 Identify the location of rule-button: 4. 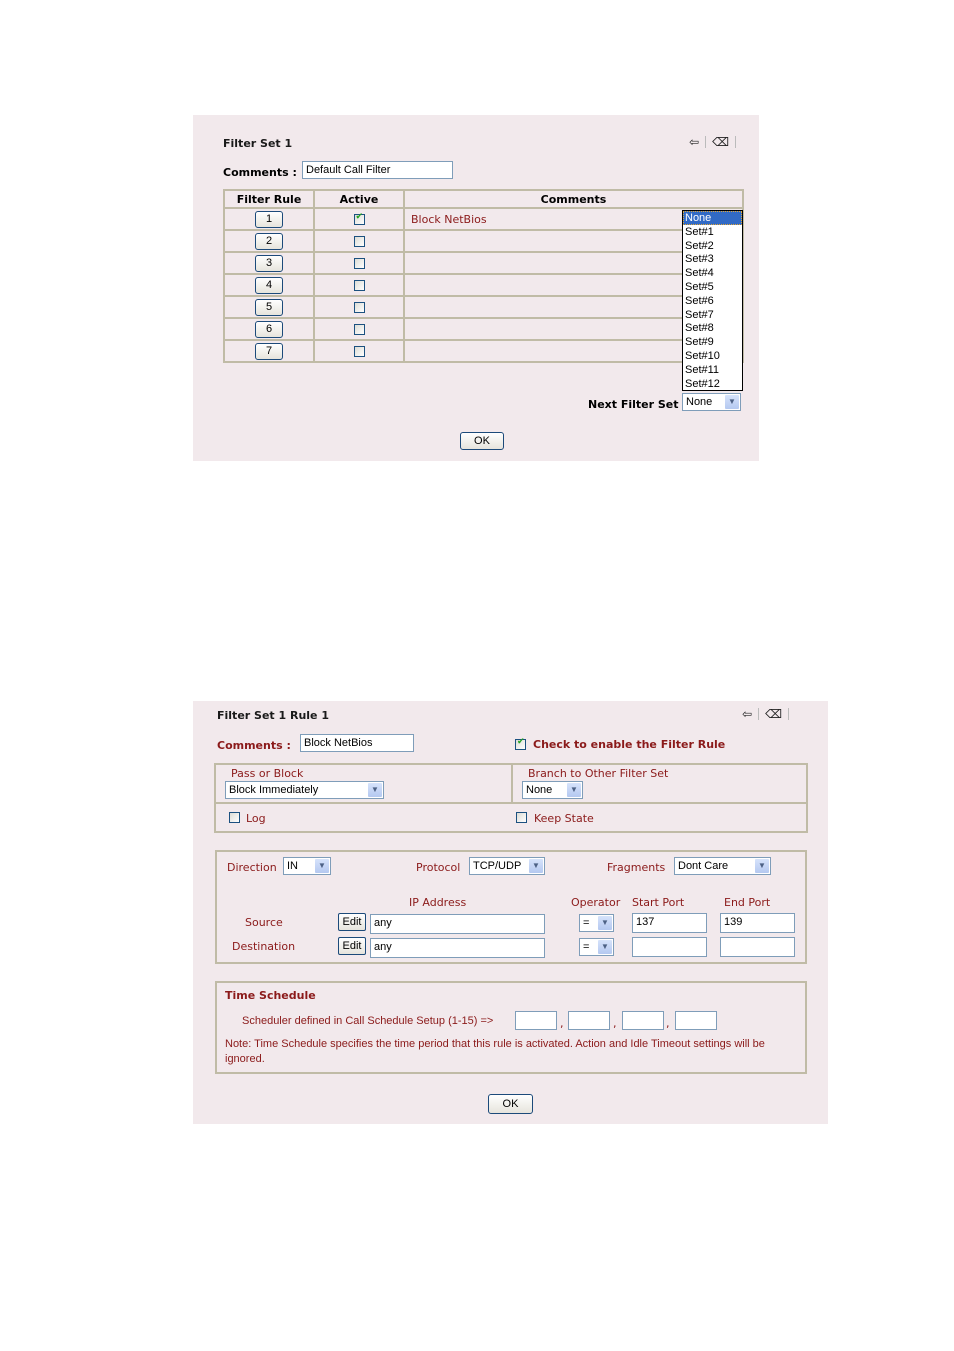
(269, 285).